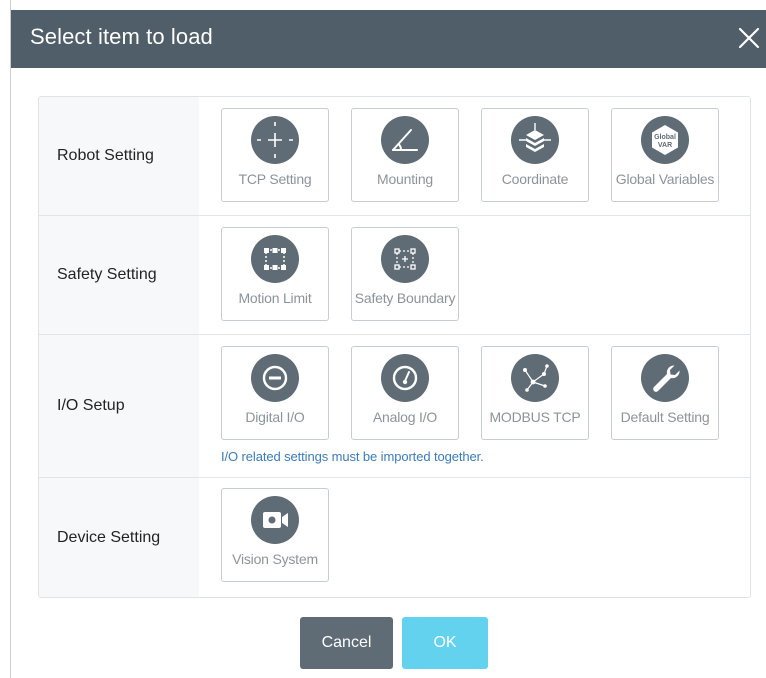  I want to click on tile-safety-boundary: Safety Boundary, so click(405, 274).